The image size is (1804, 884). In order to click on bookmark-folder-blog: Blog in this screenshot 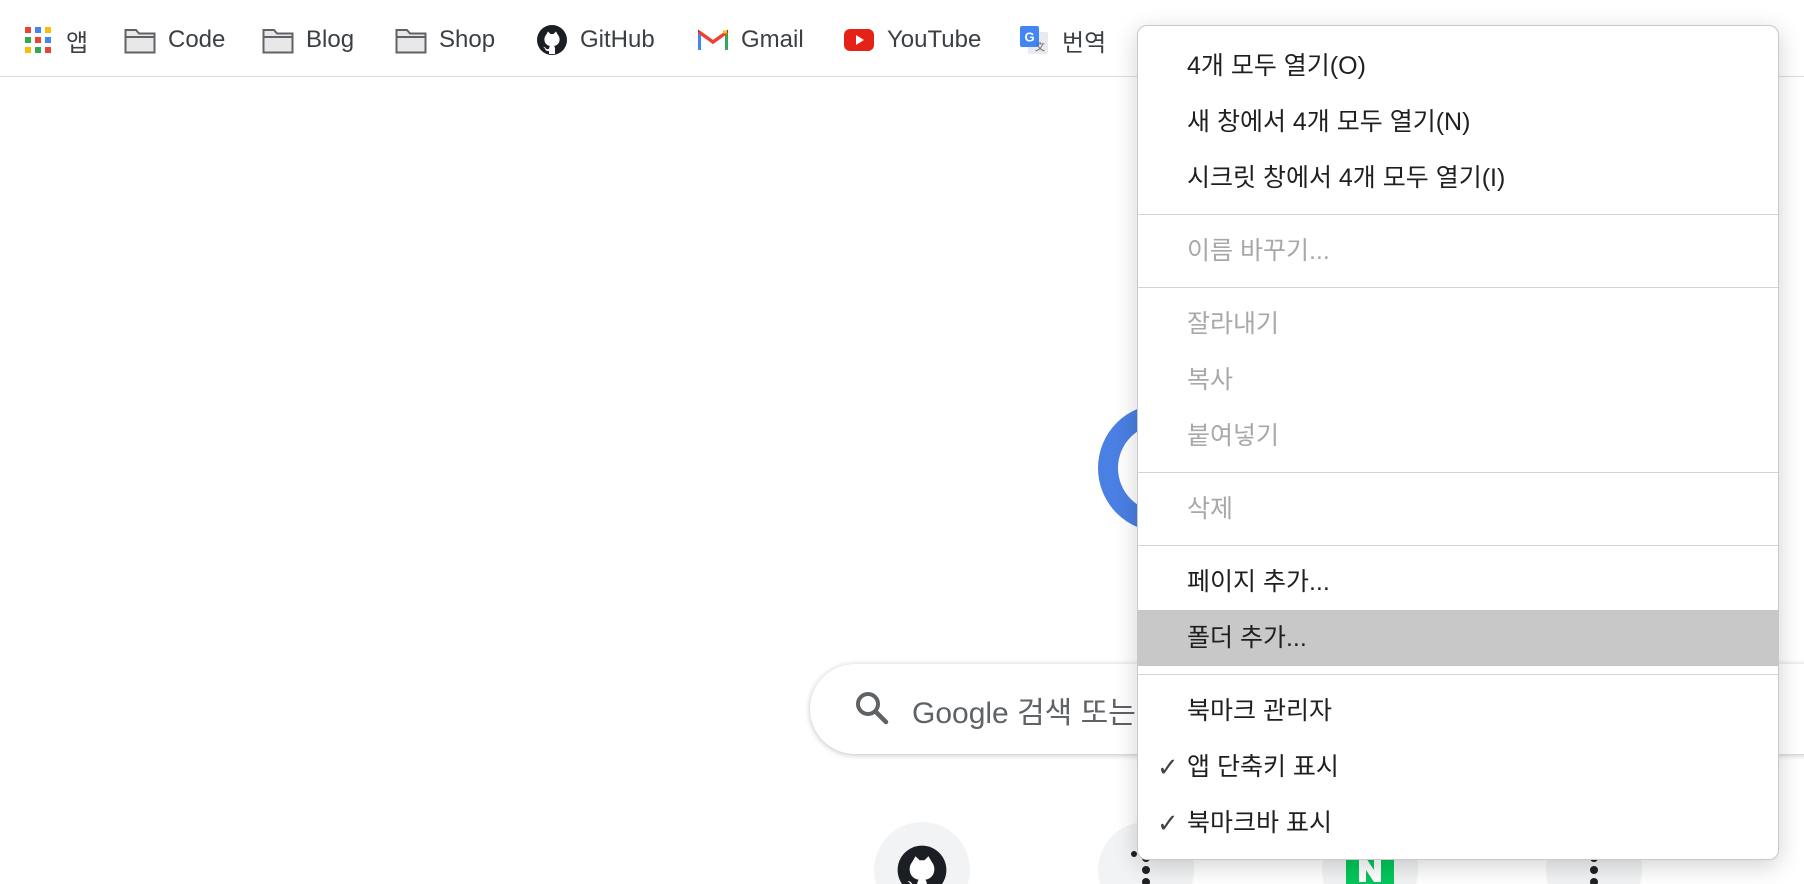, I will do `click(308, 40)`.